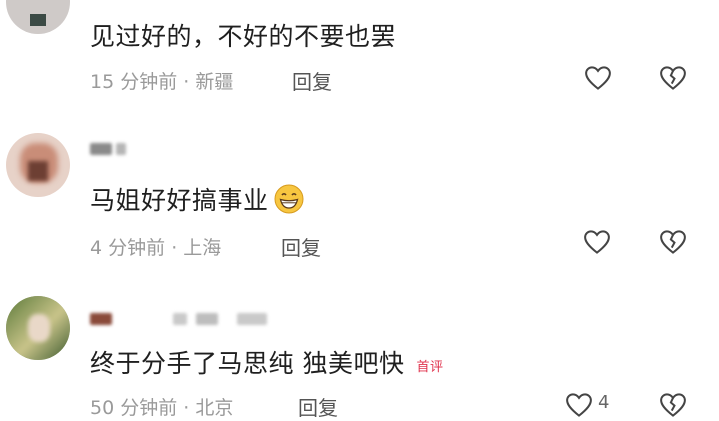 This screenshot has height=421, width=719. What do you see at coordinates (604, 402) in the screenshot?
I see `like-count: 4` at bounding box center [604, 402].